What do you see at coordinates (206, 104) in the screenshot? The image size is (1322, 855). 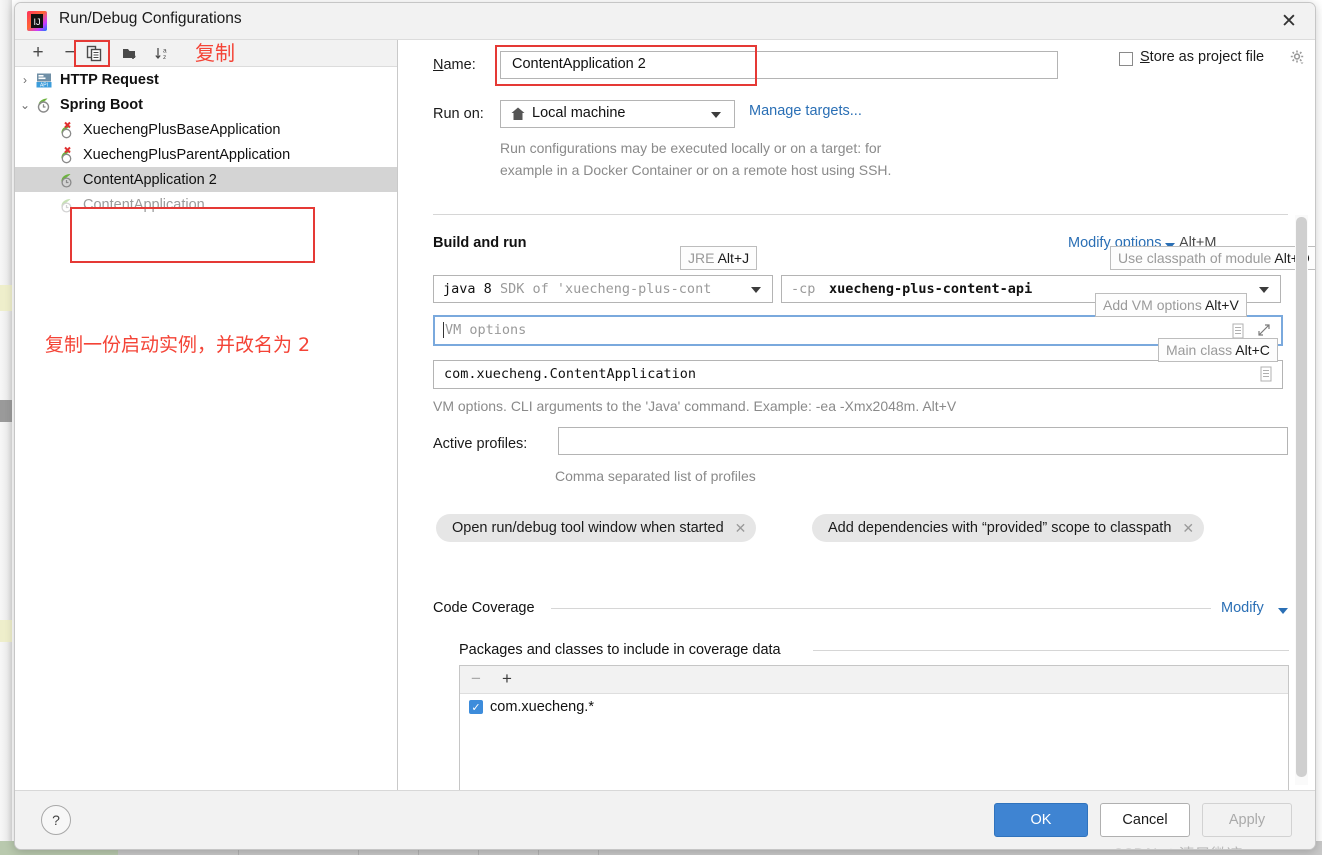 I see `tree-item-spring-boot: ⌄ Spring Boot` at bounding box center [206, 104].